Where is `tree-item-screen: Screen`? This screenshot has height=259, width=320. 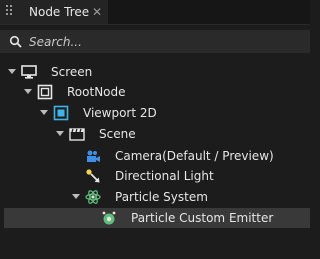
tree-item-screen: Screen is located at coordinates (155, 72).